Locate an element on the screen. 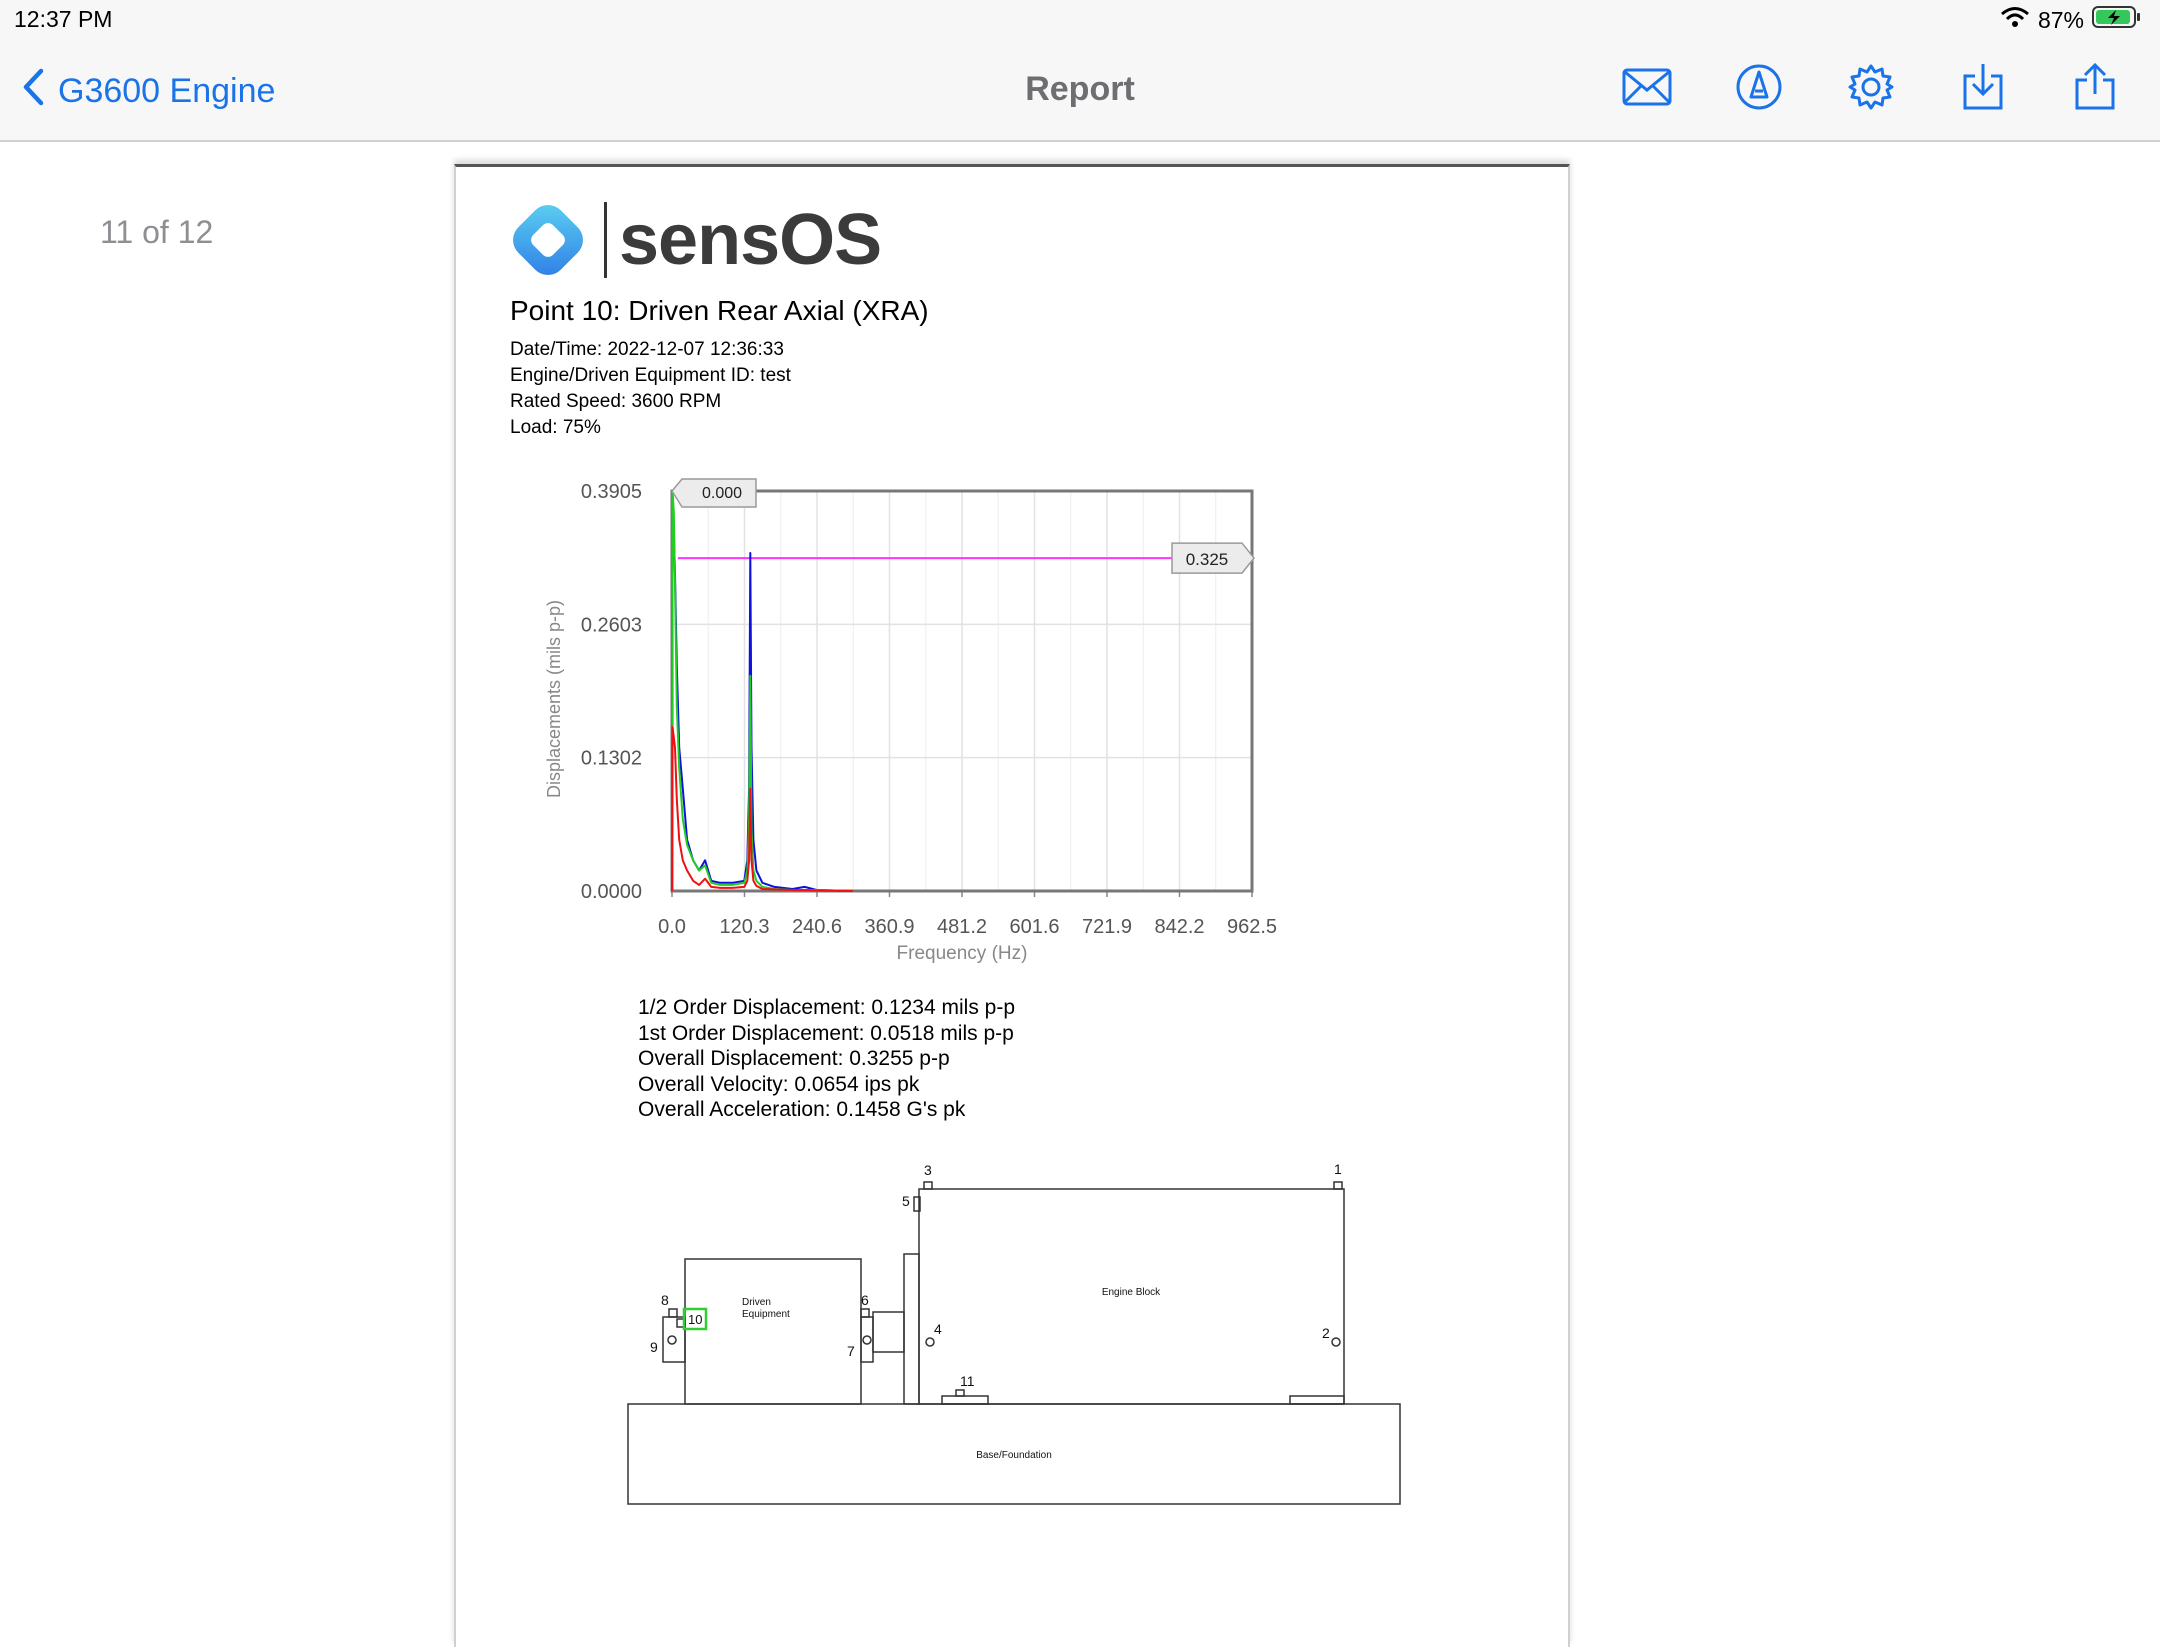 The height and width of the screenshot is (1647, 2160). stat-first-order: 1st Order Displacement: 0.0518 mils p-p is located at coordinates (826, 1033).